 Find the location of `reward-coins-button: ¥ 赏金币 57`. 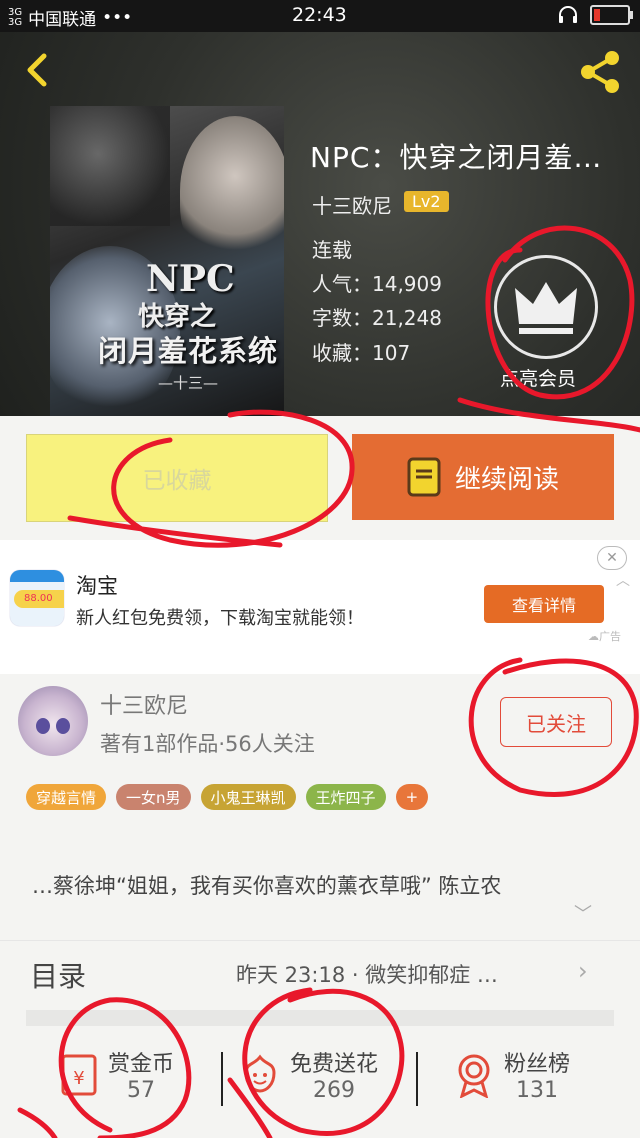

reward-coins-button: ¥ 赏金币 57 is located at coordinates (117, 1074).